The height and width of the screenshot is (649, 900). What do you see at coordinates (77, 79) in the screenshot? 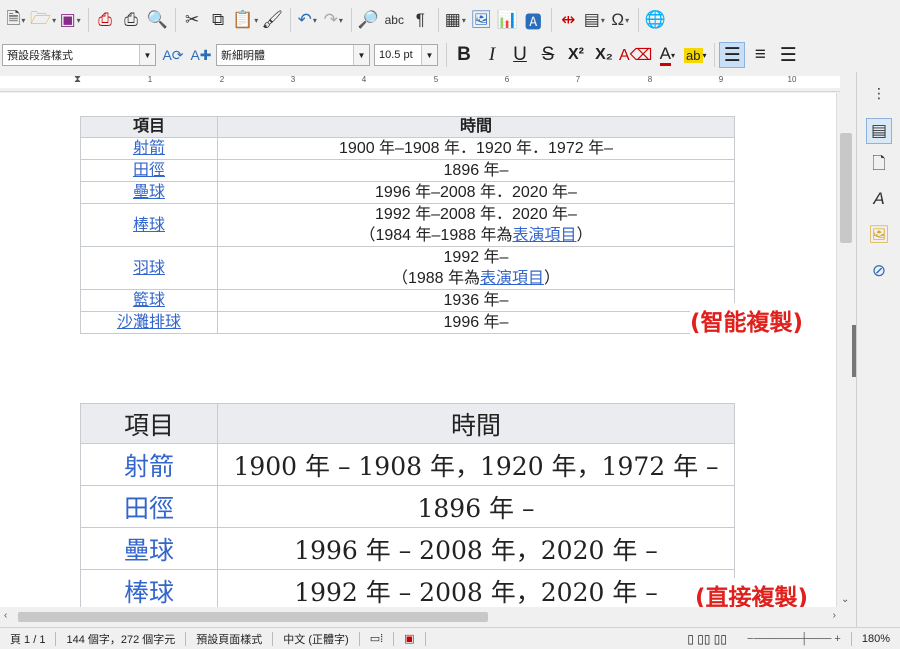
I see `indent-marker-icon: ⧗` at bounding box center [77, 79].